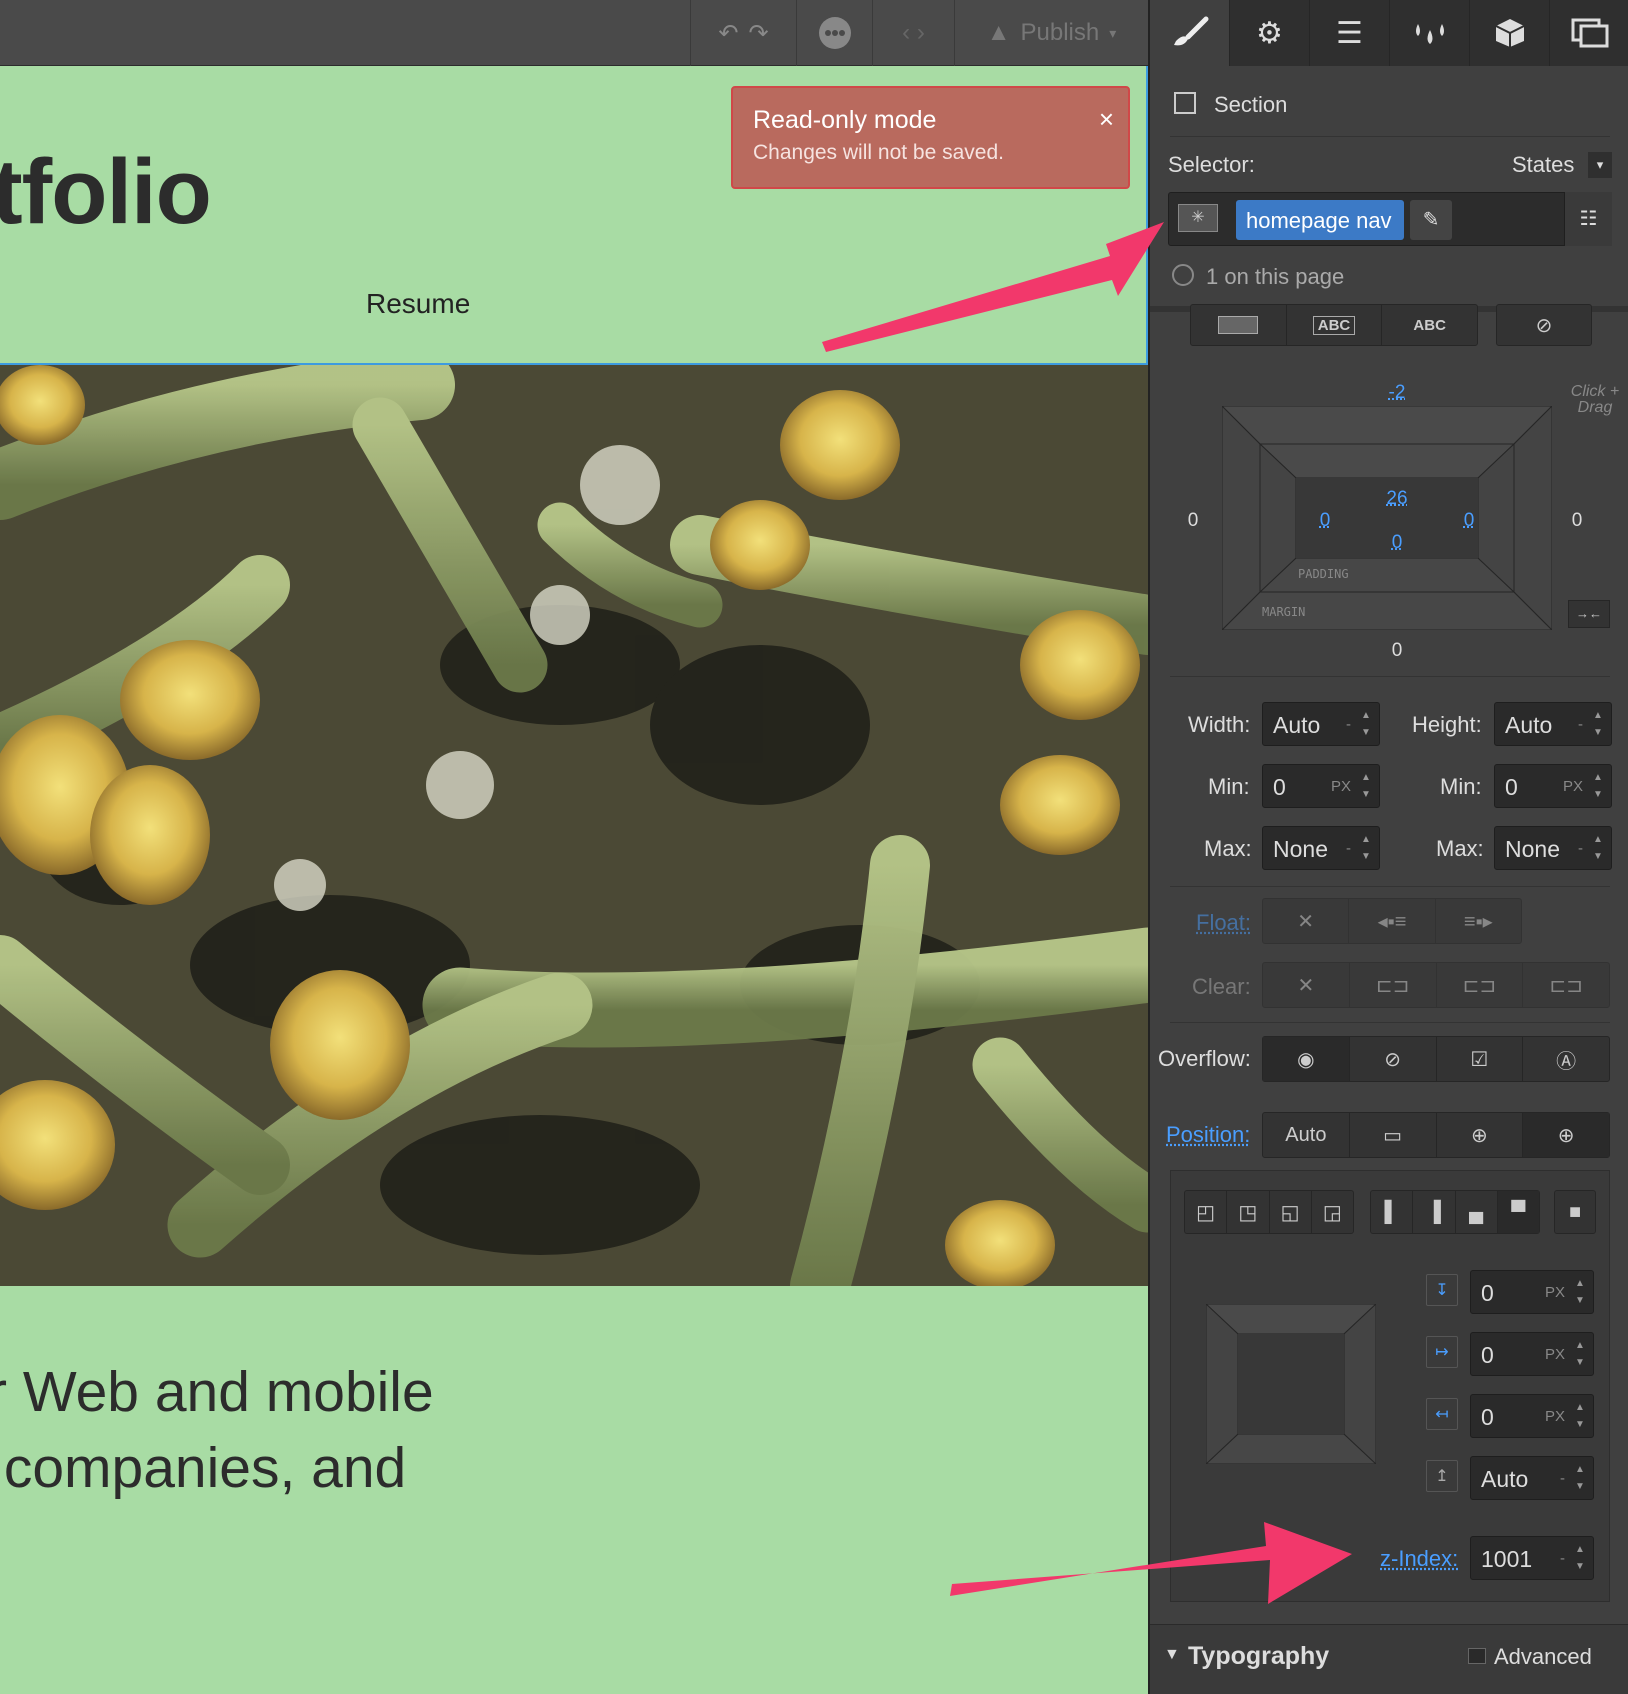 Image resolution: width=1628 pixels, height=1694 pixels. Describe the element at coordinates (1211, 164) in the screenshot. I see `selector-label: Selector:` at that location.